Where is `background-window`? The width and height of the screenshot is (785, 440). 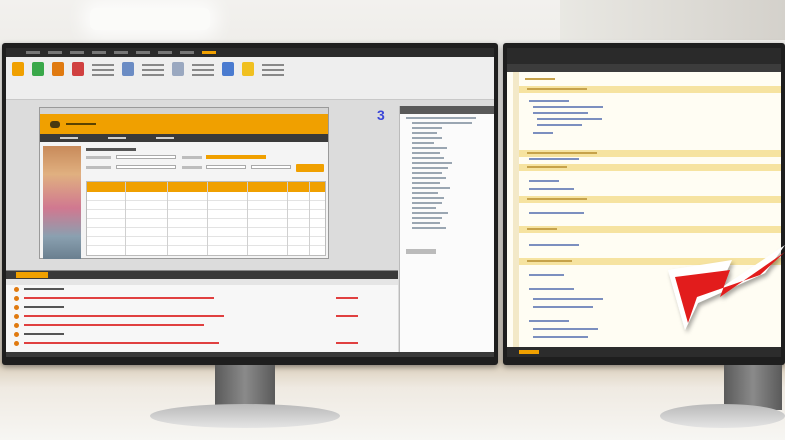
background-window is located at coordinates (672, 20).